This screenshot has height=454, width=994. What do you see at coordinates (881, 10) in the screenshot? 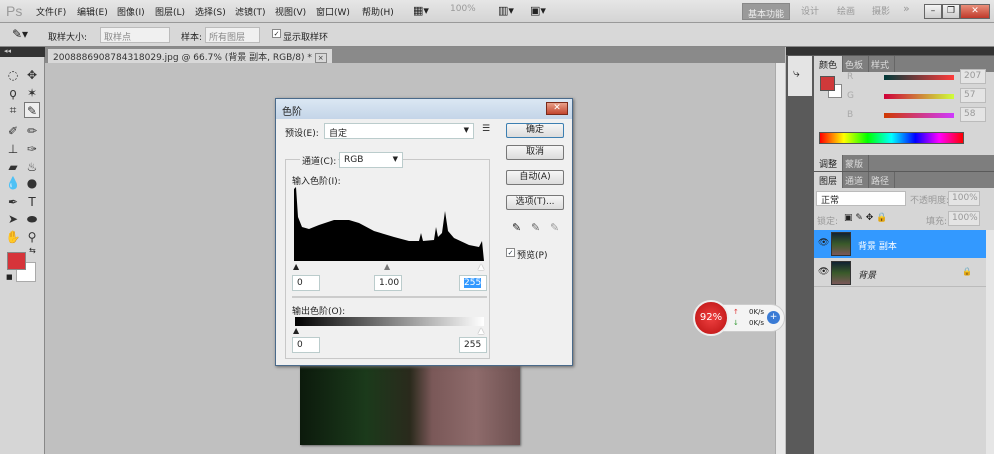
I see `workspace-photography: 摄影` at bounding box center [881, 10].